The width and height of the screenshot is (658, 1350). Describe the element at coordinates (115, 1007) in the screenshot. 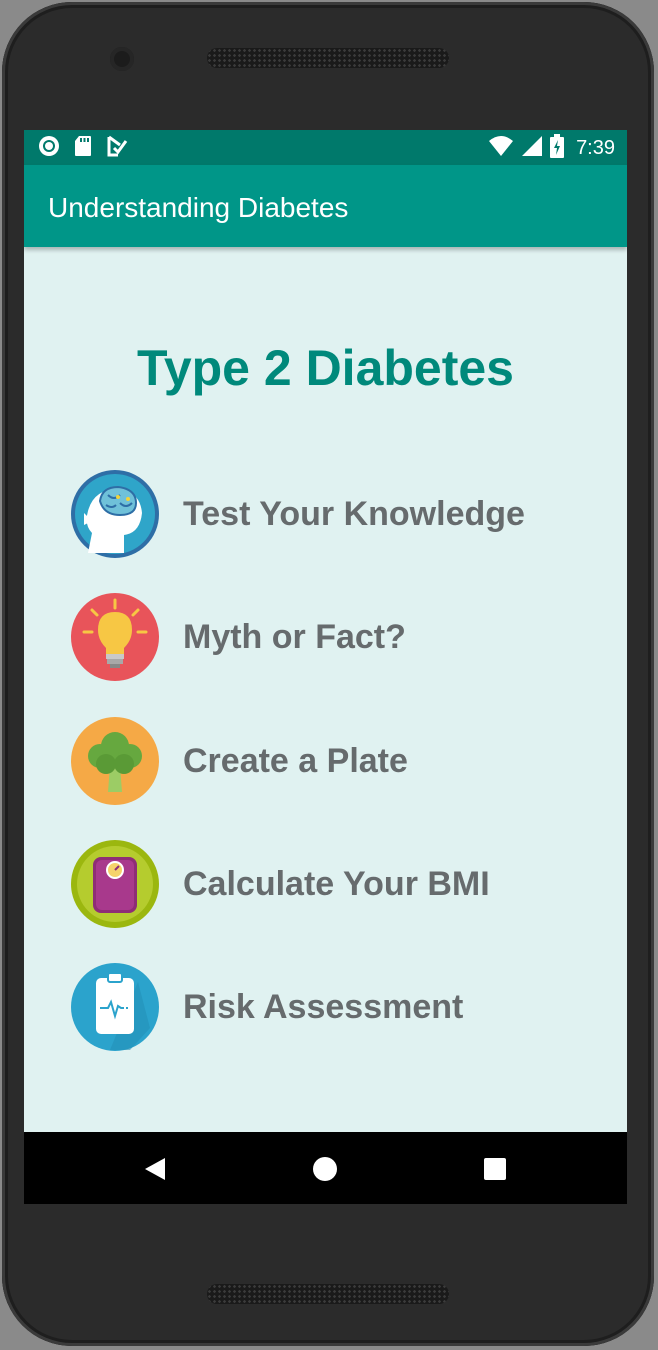

I see `clipboard-heartbeat-icon` at that location.